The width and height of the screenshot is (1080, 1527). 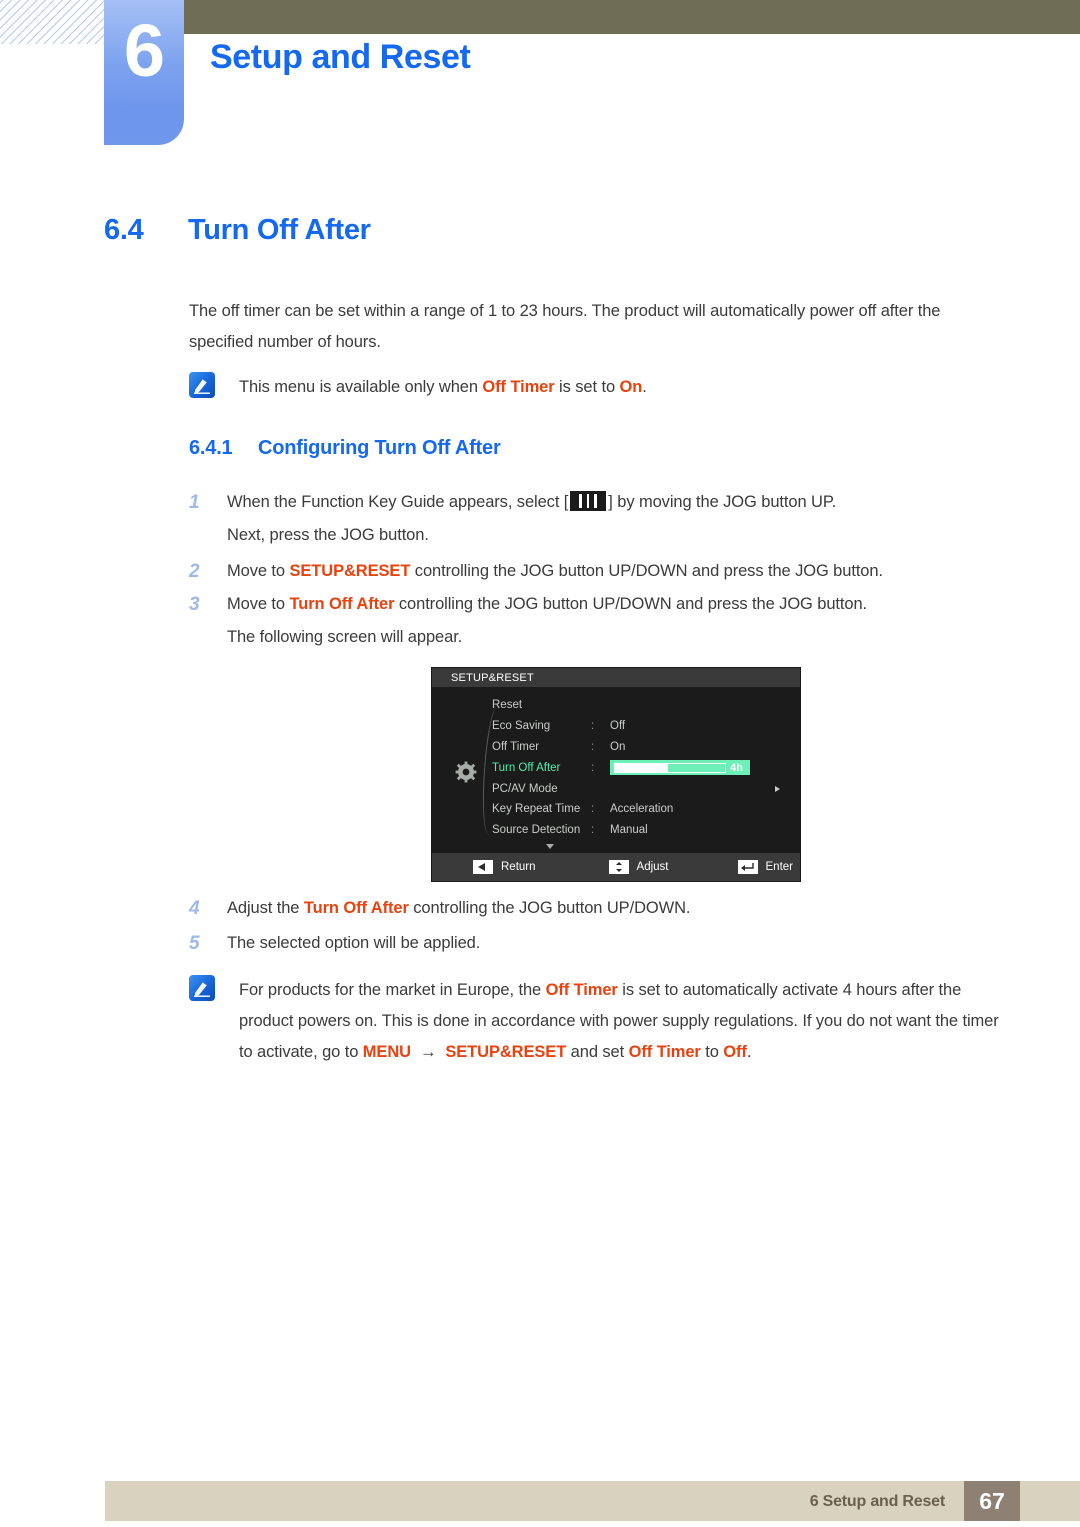 I want to click on step-number: 5, so click(x=194, y=943).